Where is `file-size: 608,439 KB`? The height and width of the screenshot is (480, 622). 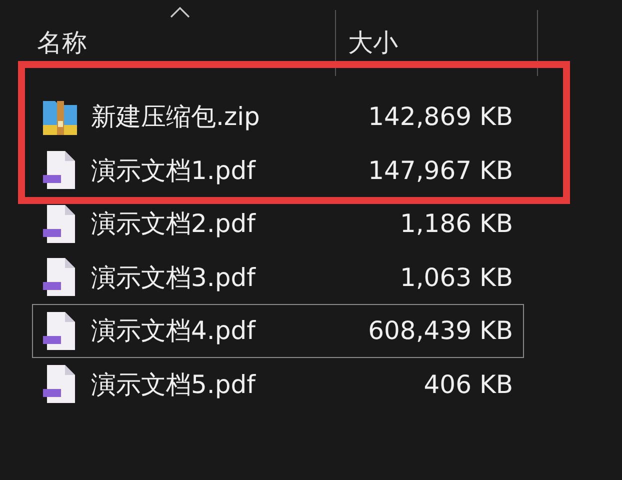
file-size: 608,439 KB is located at coordinates (440, 331).